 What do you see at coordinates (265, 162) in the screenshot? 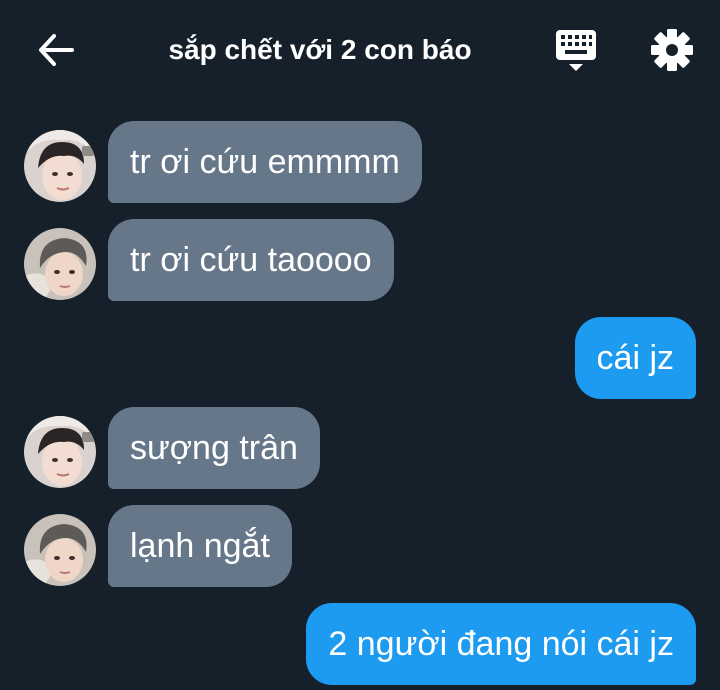
I see `message-bubble-incoming: tr ơi cứu emmmm` at bounding box center [265, 162].